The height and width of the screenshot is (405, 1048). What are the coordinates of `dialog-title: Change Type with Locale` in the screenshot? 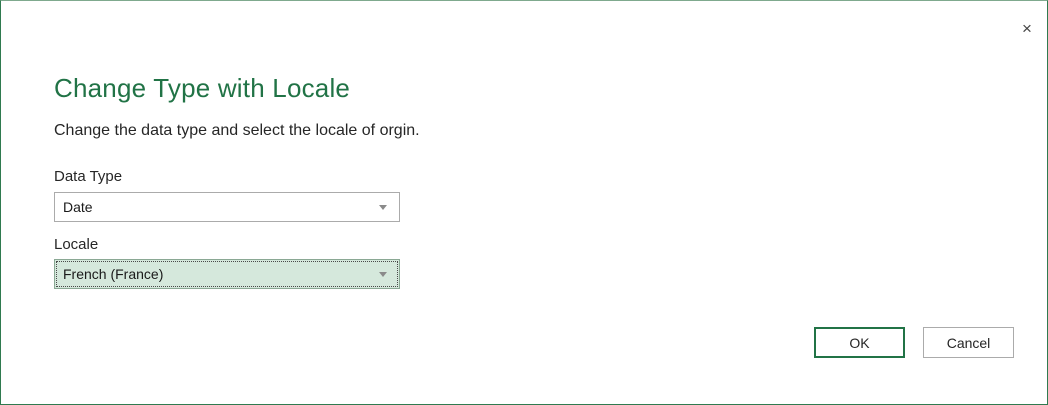 It's located at (202, 88).